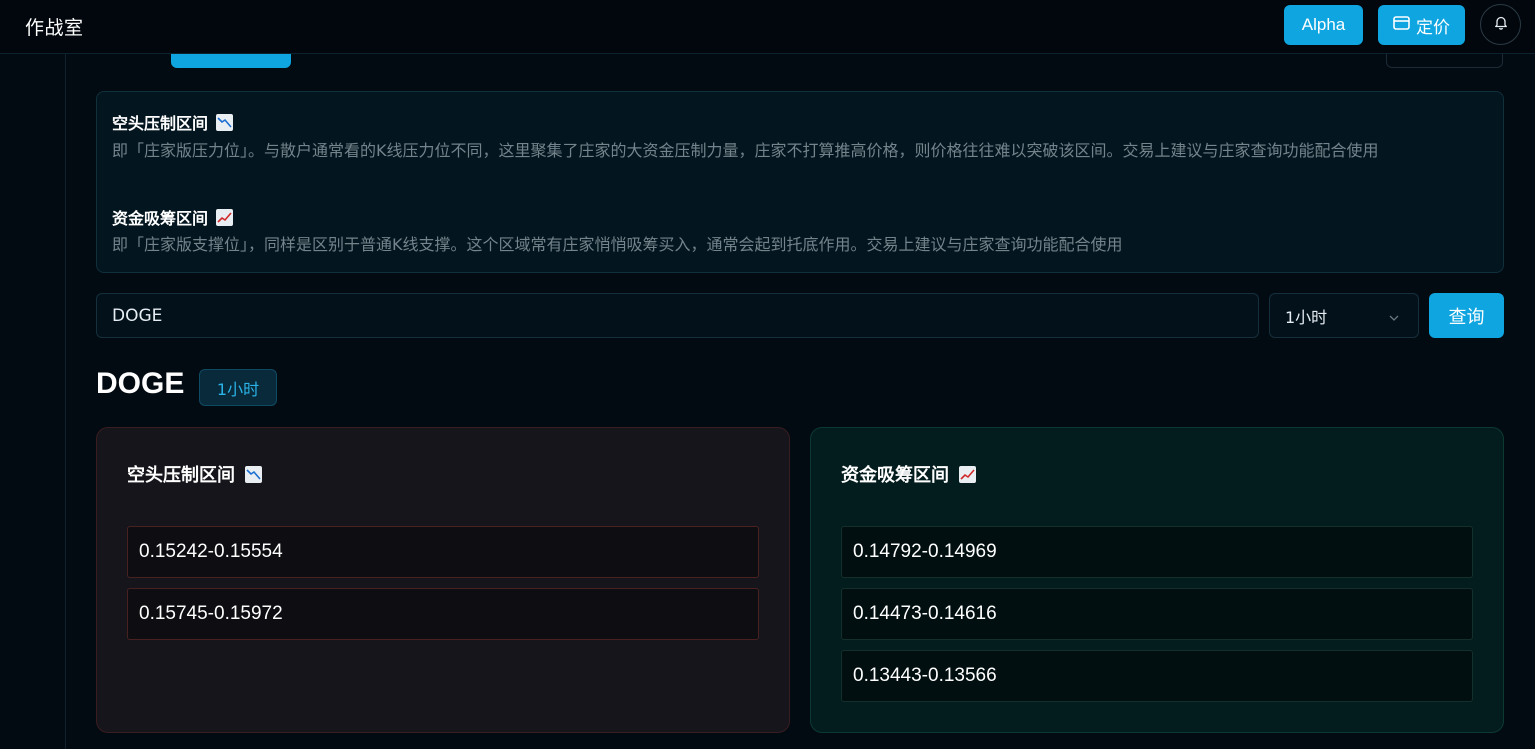 Image resolution: width=1535 pixels, height=749 pixels. I want to click on interval-badge: 1小时, so click(238, 387).